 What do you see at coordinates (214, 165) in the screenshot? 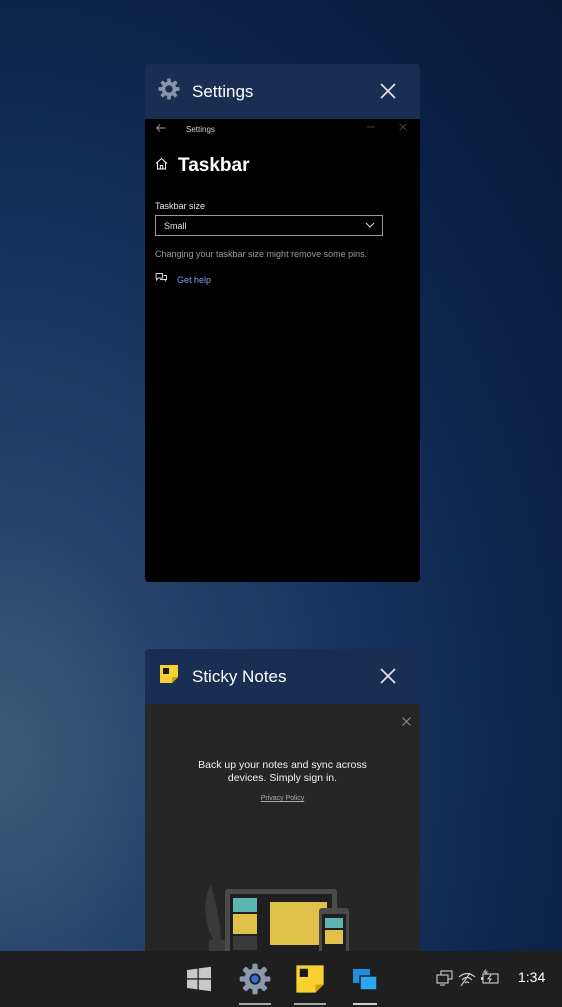
I see `page-title: Taskbar` at bounding box center [214, 165].